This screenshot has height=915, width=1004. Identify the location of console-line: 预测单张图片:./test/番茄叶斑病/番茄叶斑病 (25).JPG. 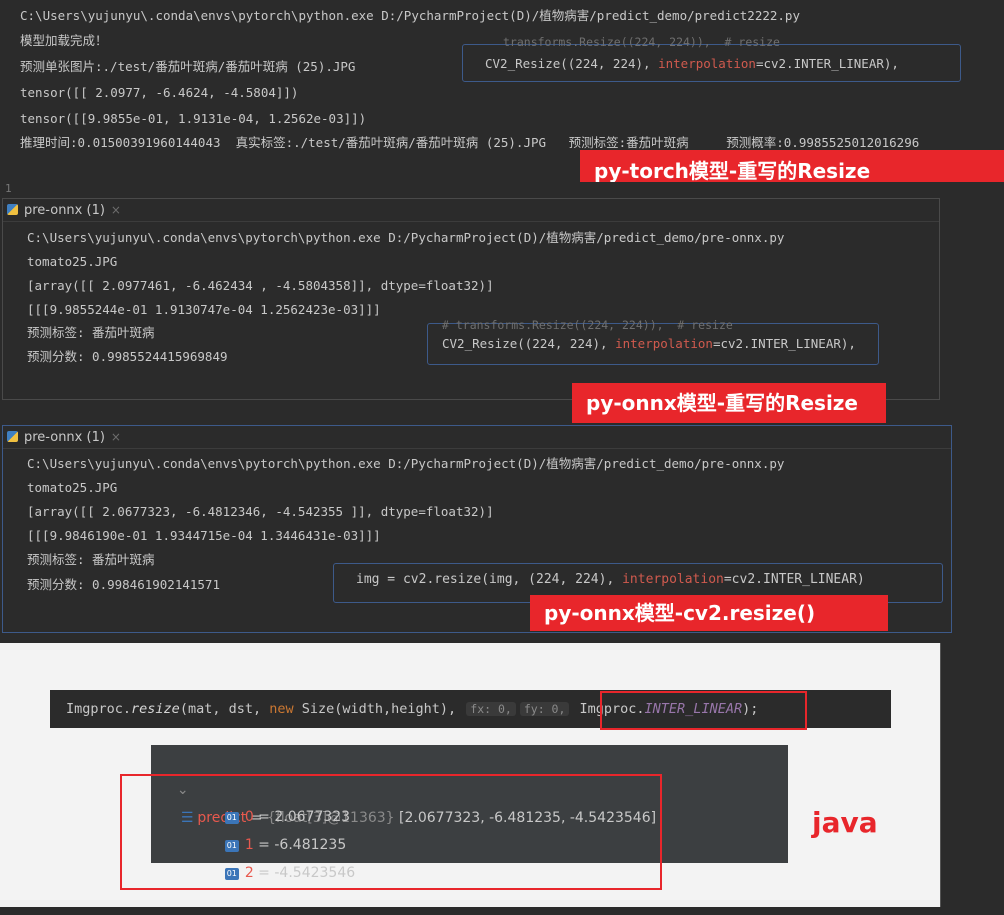
(188, 66).